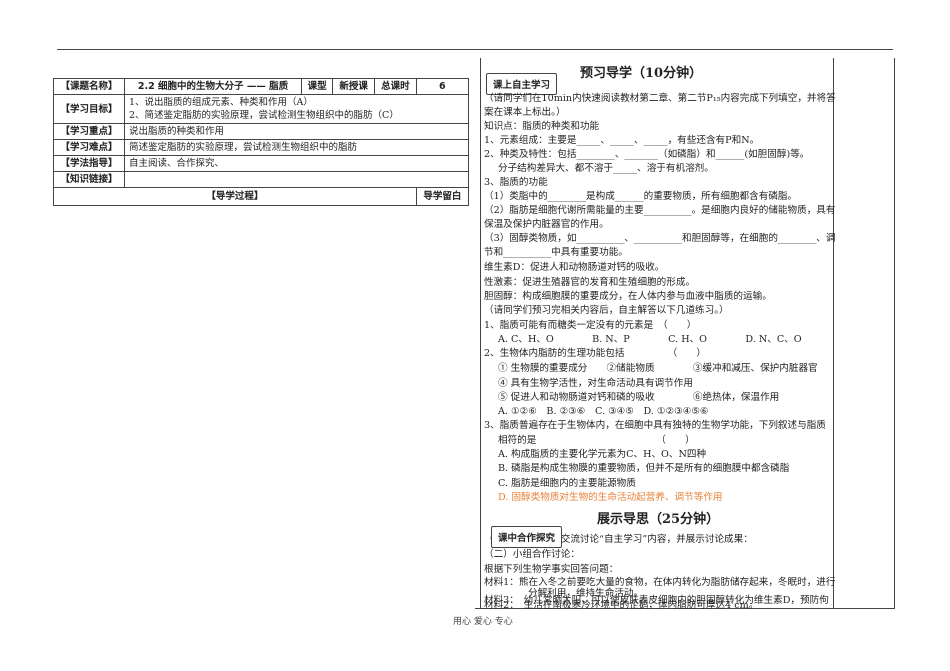 The height and width of the screenshot is (671, 950). Describe the element at coordinates (532, 554) in the screenshot. I see `text-line: （二）小组合作讨论：` at that location.